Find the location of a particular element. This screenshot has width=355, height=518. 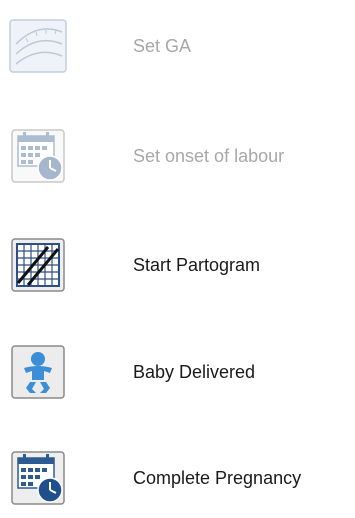

baby-icon is located at coordinates (38, 372).